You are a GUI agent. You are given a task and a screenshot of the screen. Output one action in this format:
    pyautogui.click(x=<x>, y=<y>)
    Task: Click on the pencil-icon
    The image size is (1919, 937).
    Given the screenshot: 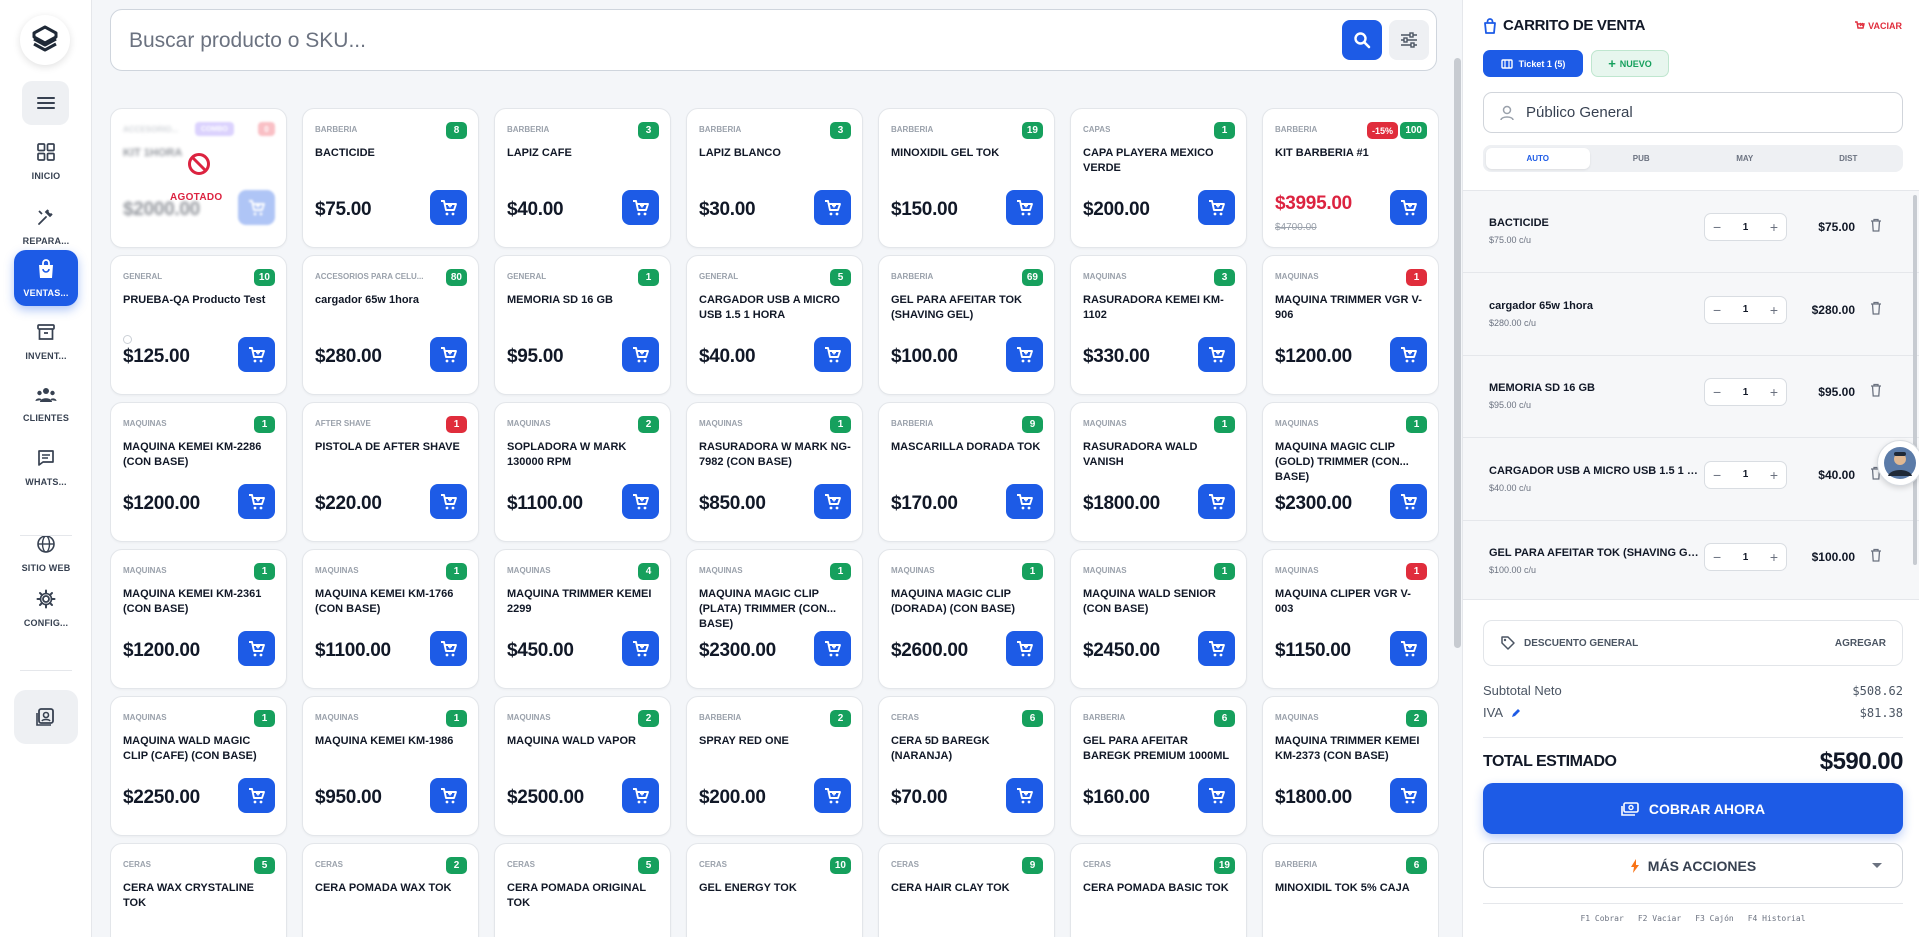 What is the action you would take?
    pyautogui.click(x=1516, y=713)
    